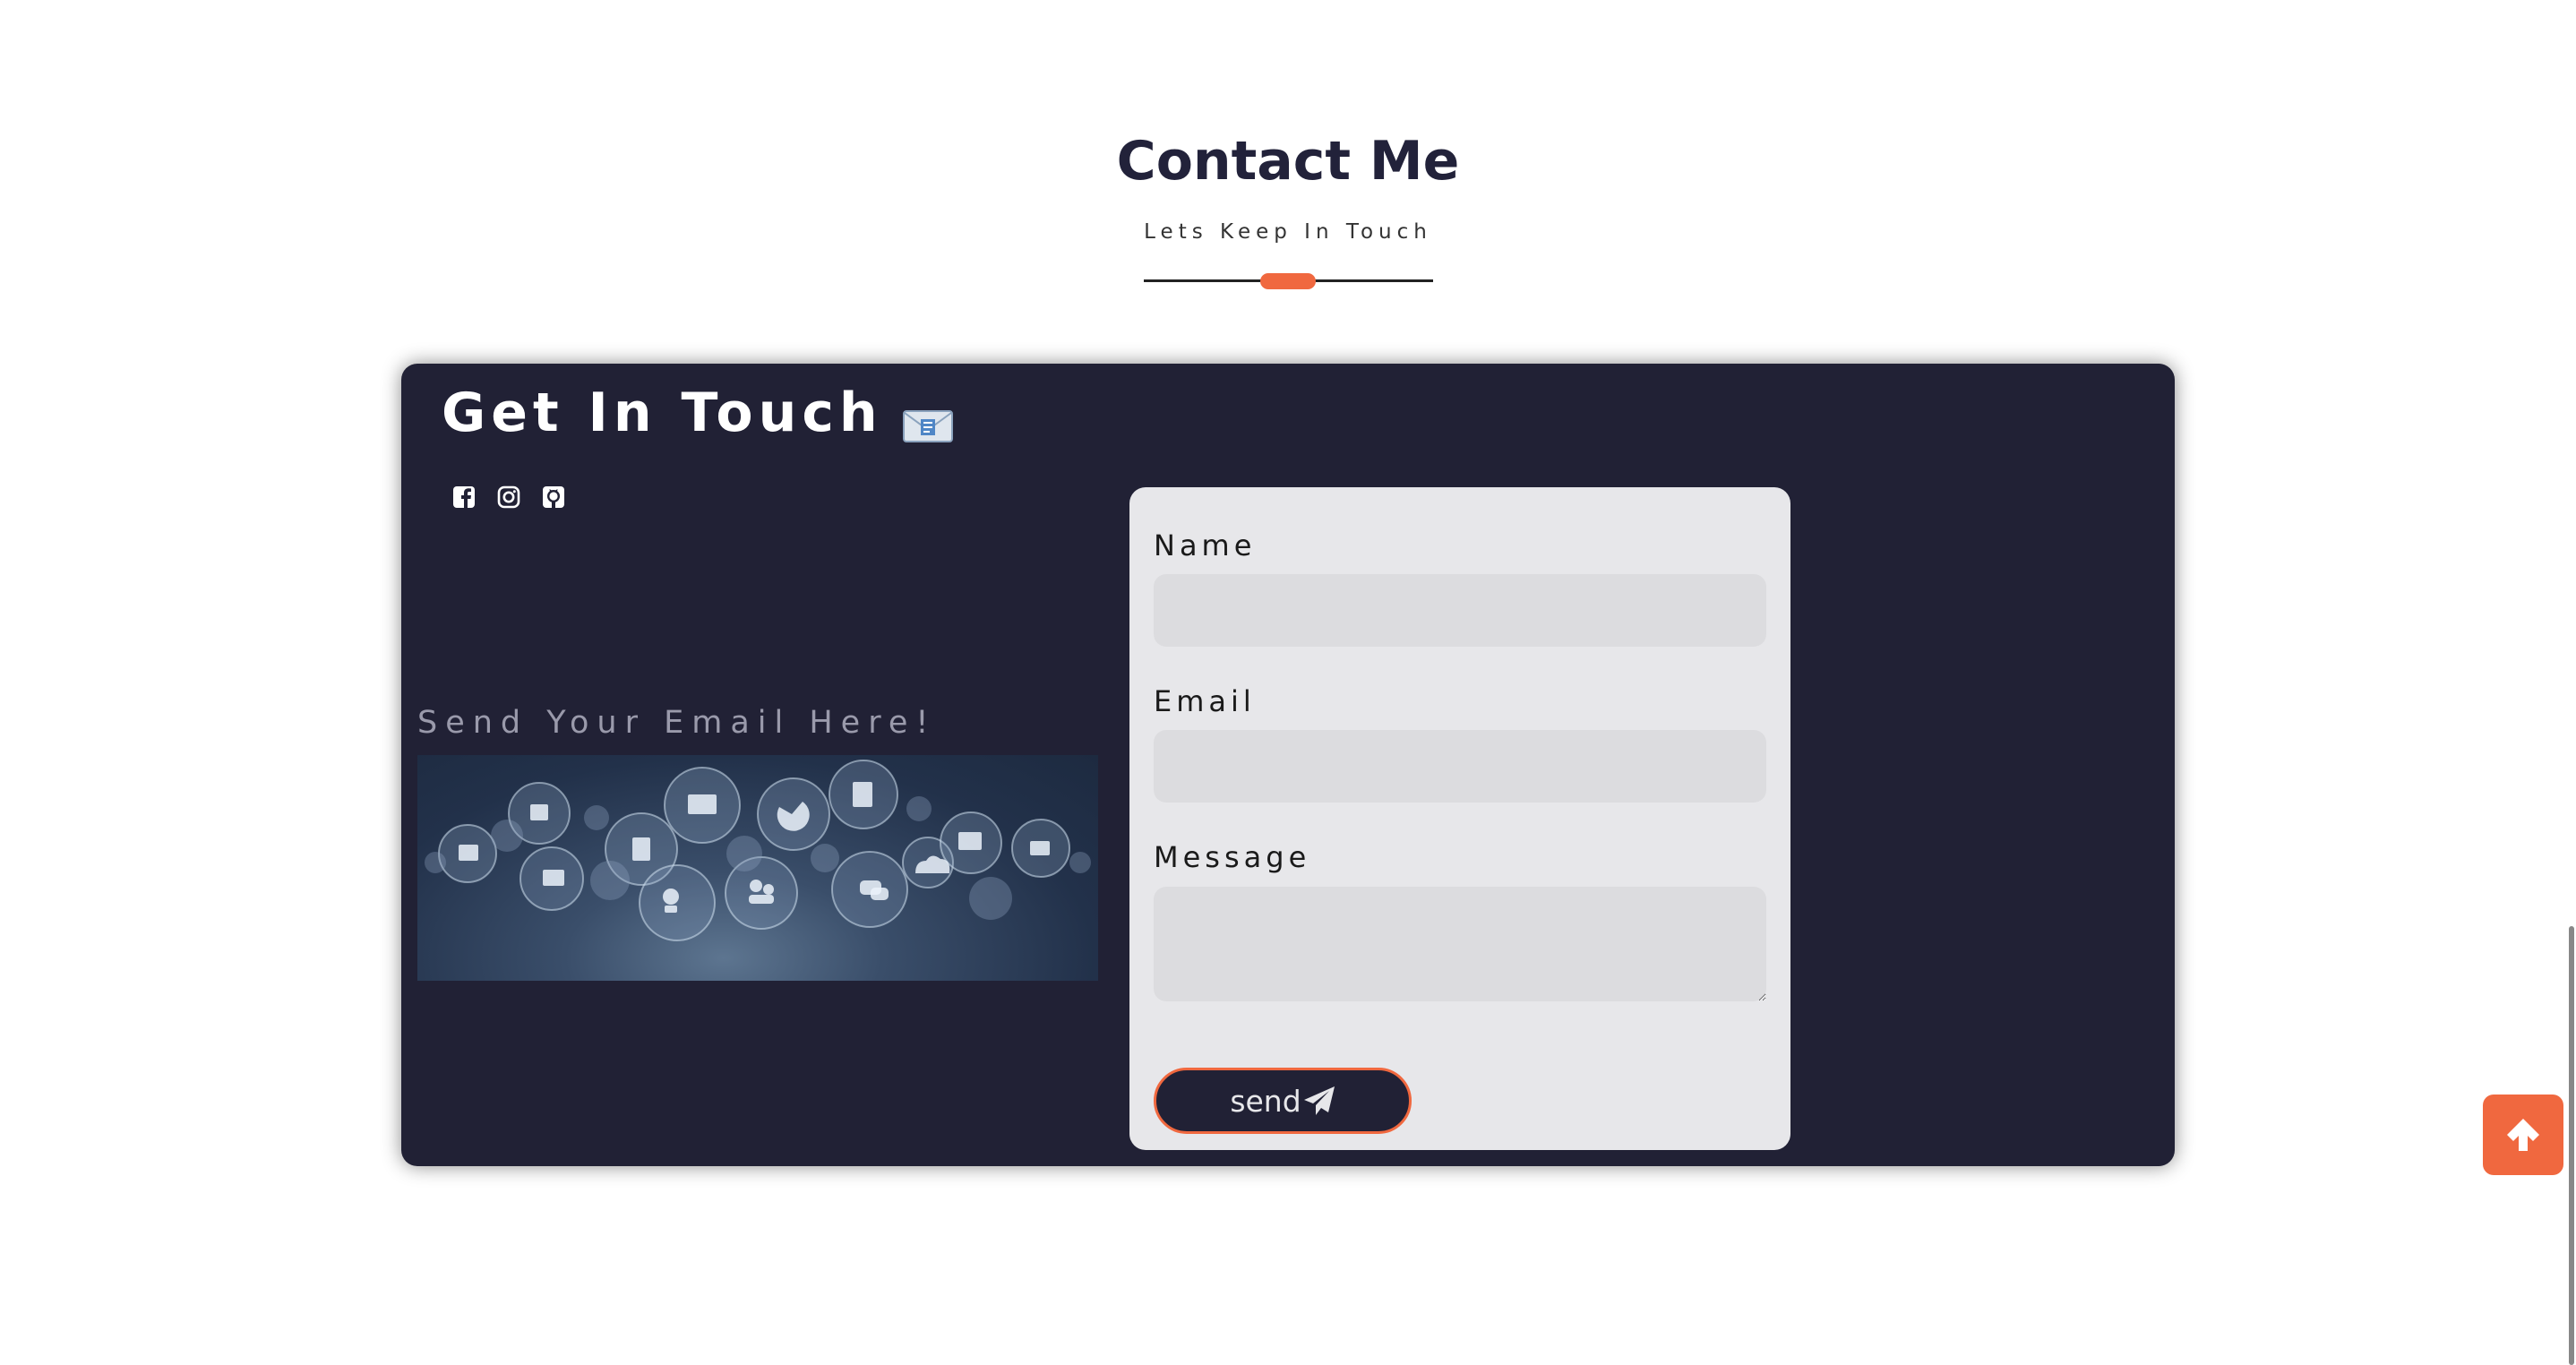  I want to click on contact-form: Name Email Message send, so click(1459, 818).